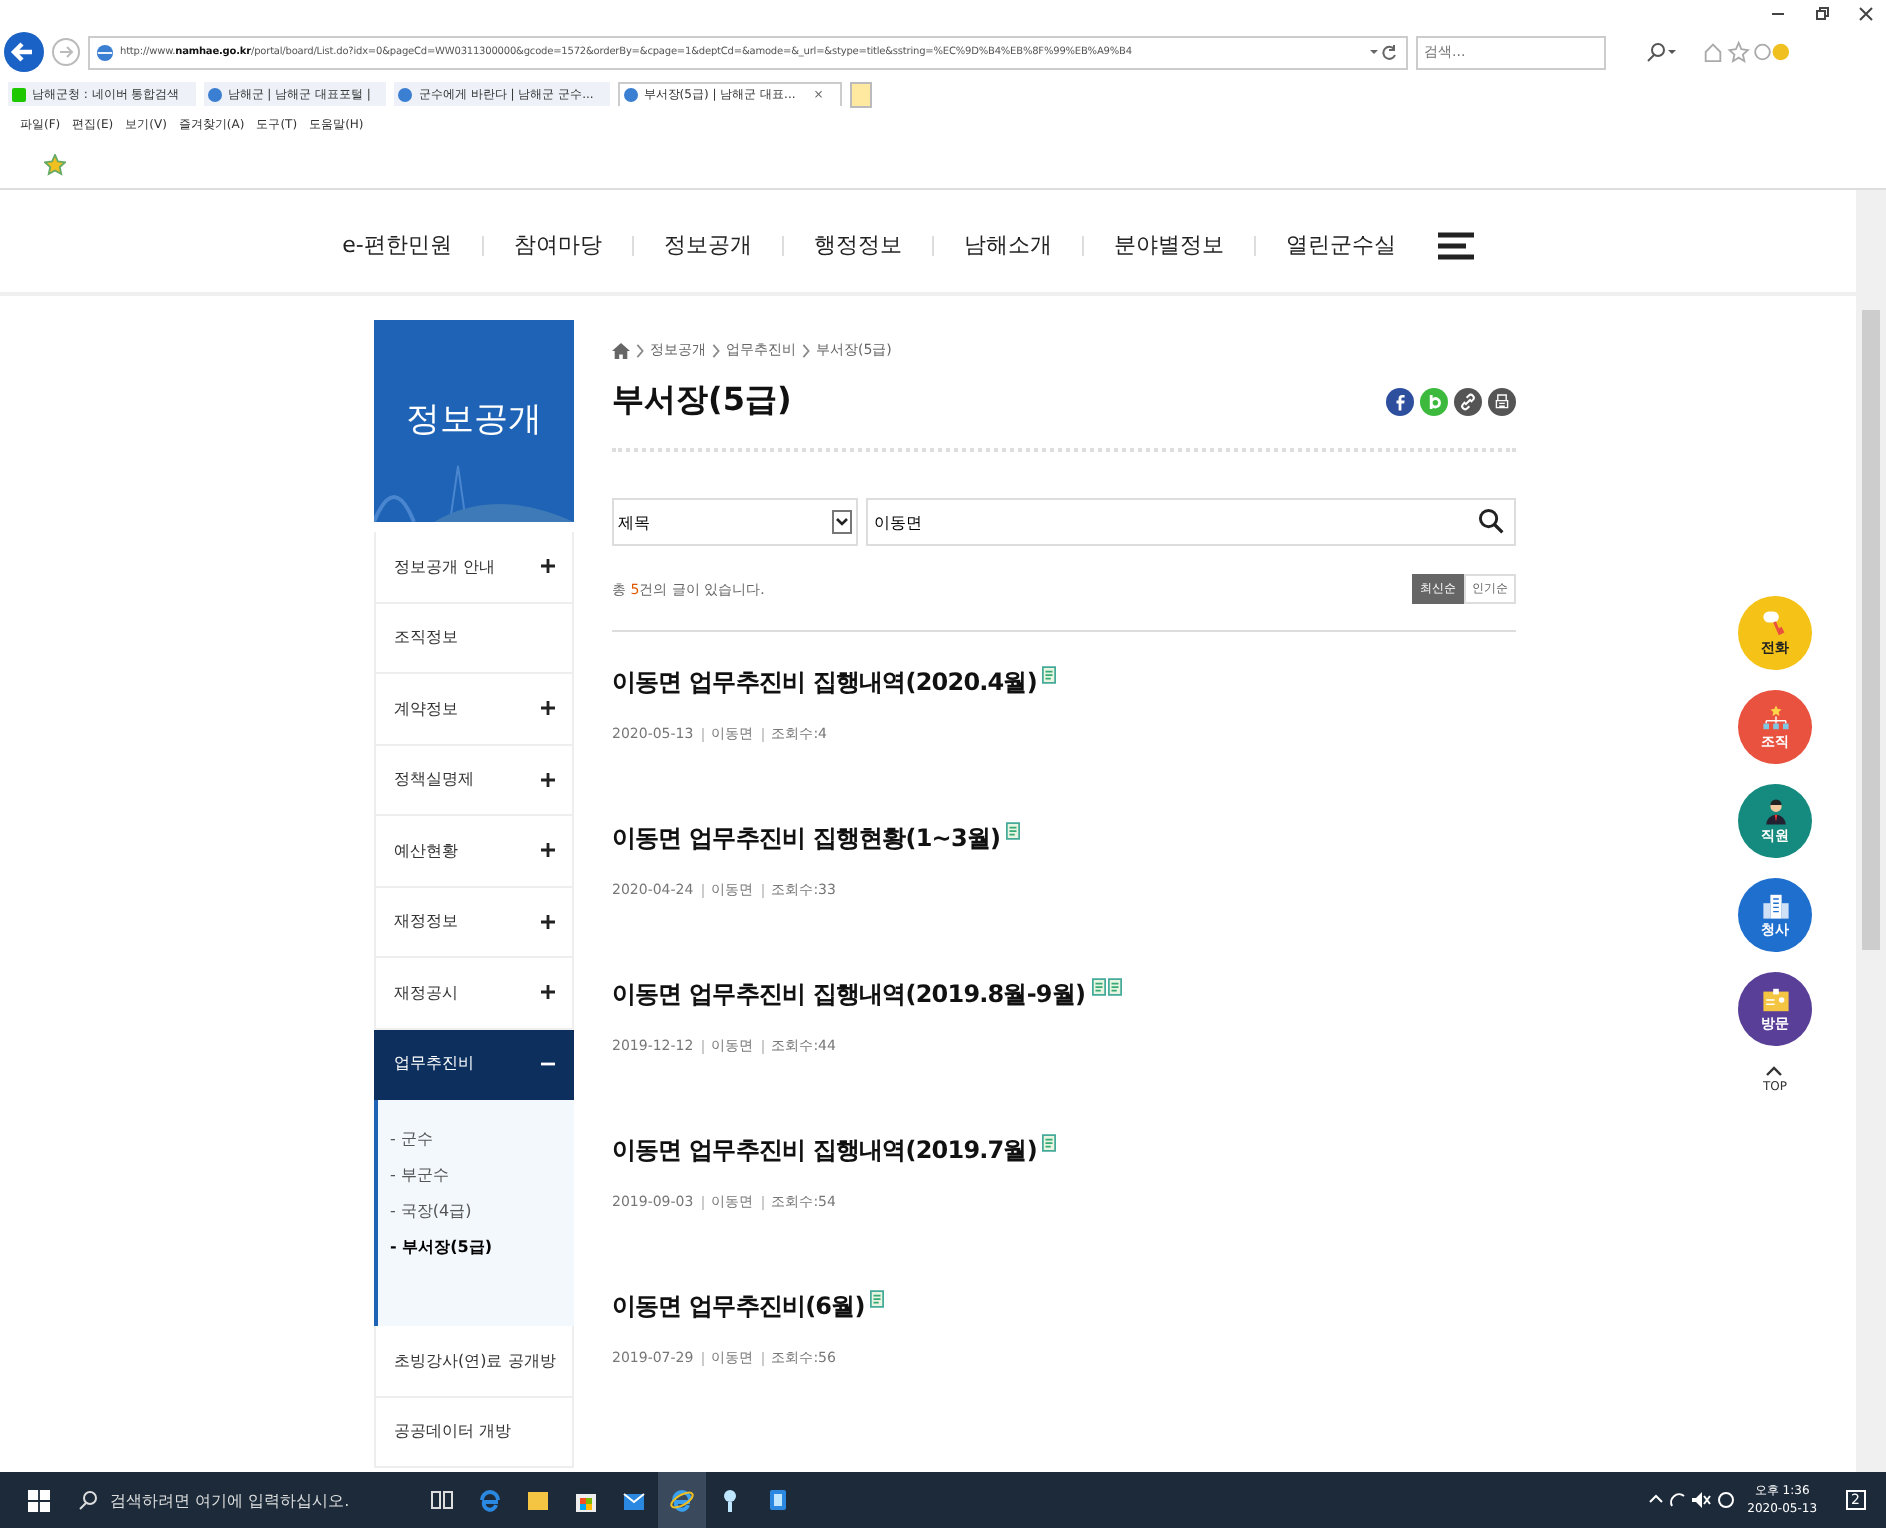  I want to click on page-title: 부서장(5급), so click(702, 401).